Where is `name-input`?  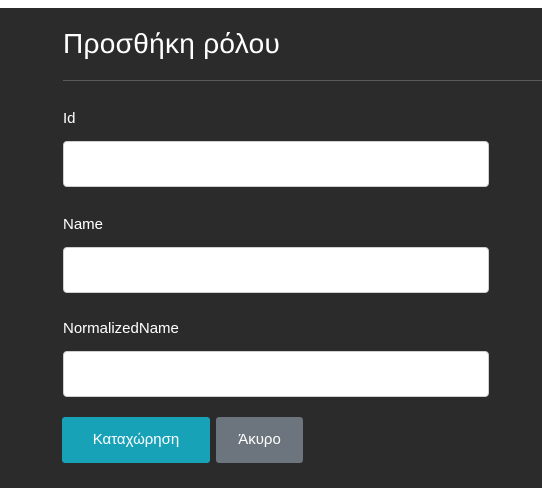
name-input is located at coordinates (276, 270).